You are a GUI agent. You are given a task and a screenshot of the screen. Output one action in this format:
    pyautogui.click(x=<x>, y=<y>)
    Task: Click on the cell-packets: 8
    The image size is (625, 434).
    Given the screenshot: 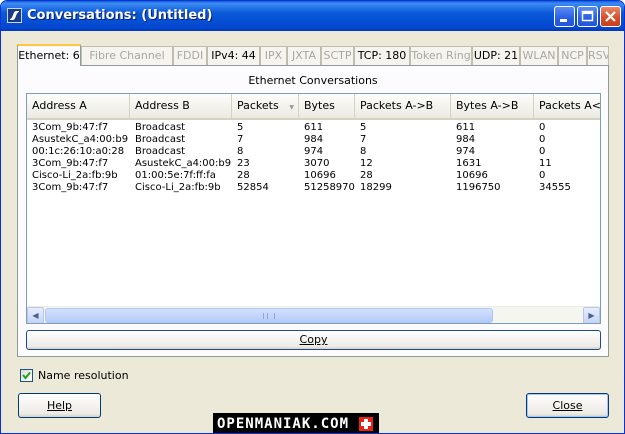 What is the action you would take?
    pyautogui.click(x=240, y=151)
    